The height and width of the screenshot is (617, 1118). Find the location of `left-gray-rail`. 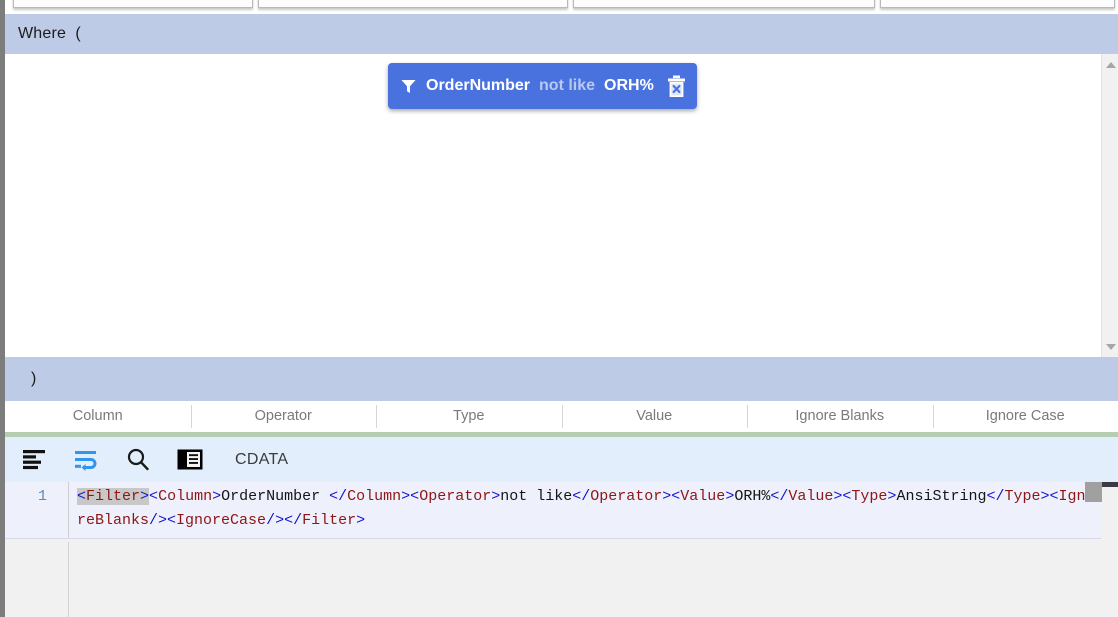

left-gray-rail is located at coordinates (2, 308).